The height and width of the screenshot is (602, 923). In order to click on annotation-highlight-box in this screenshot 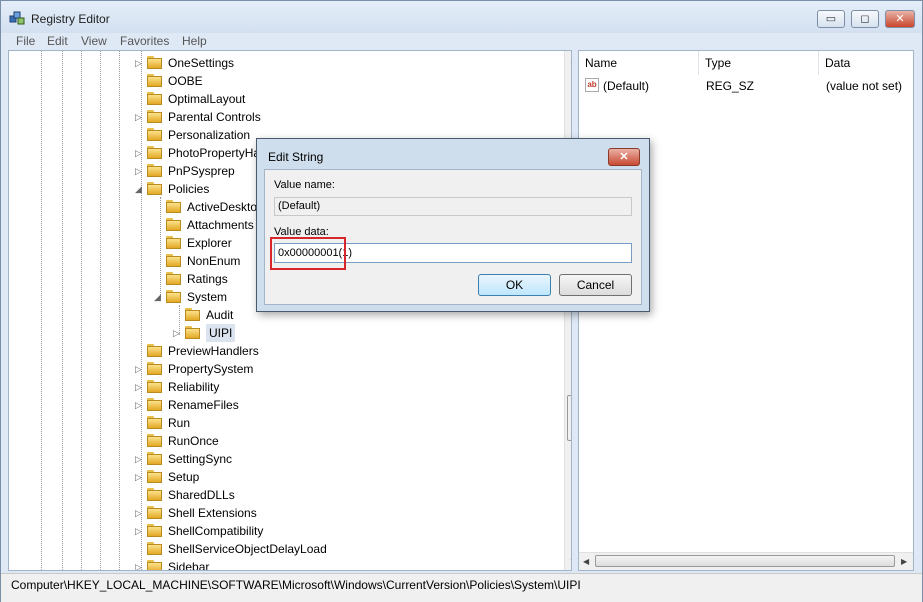, I will do `click(308, 253)`.